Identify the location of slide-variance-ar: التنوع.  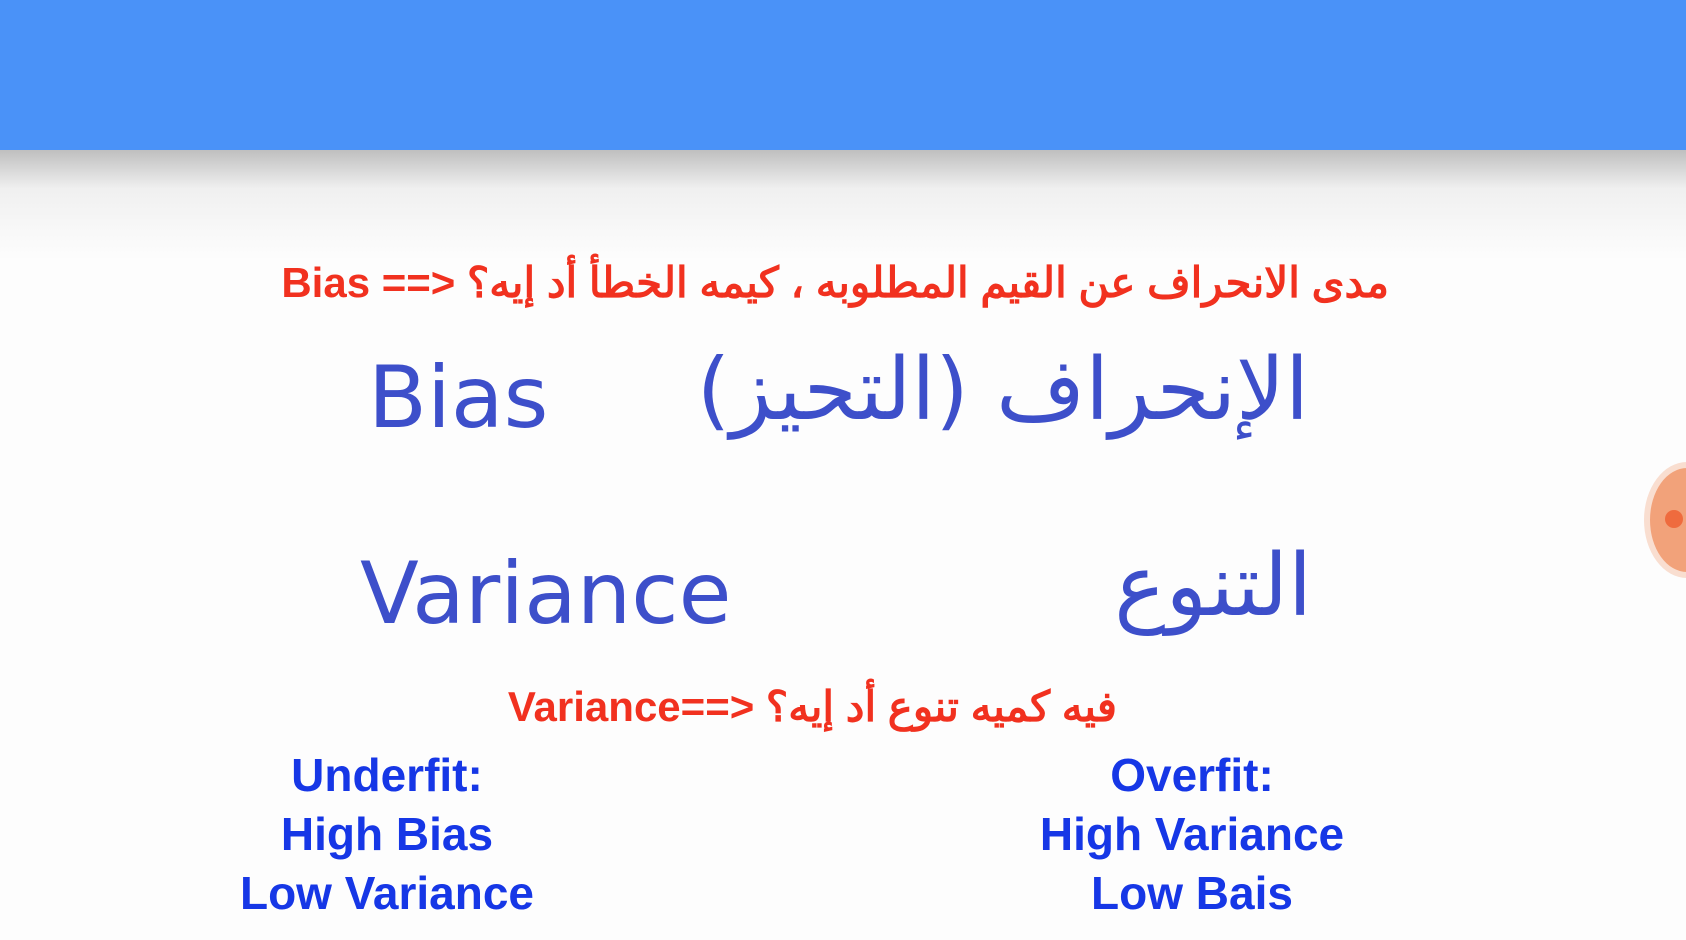
(1213, 586).